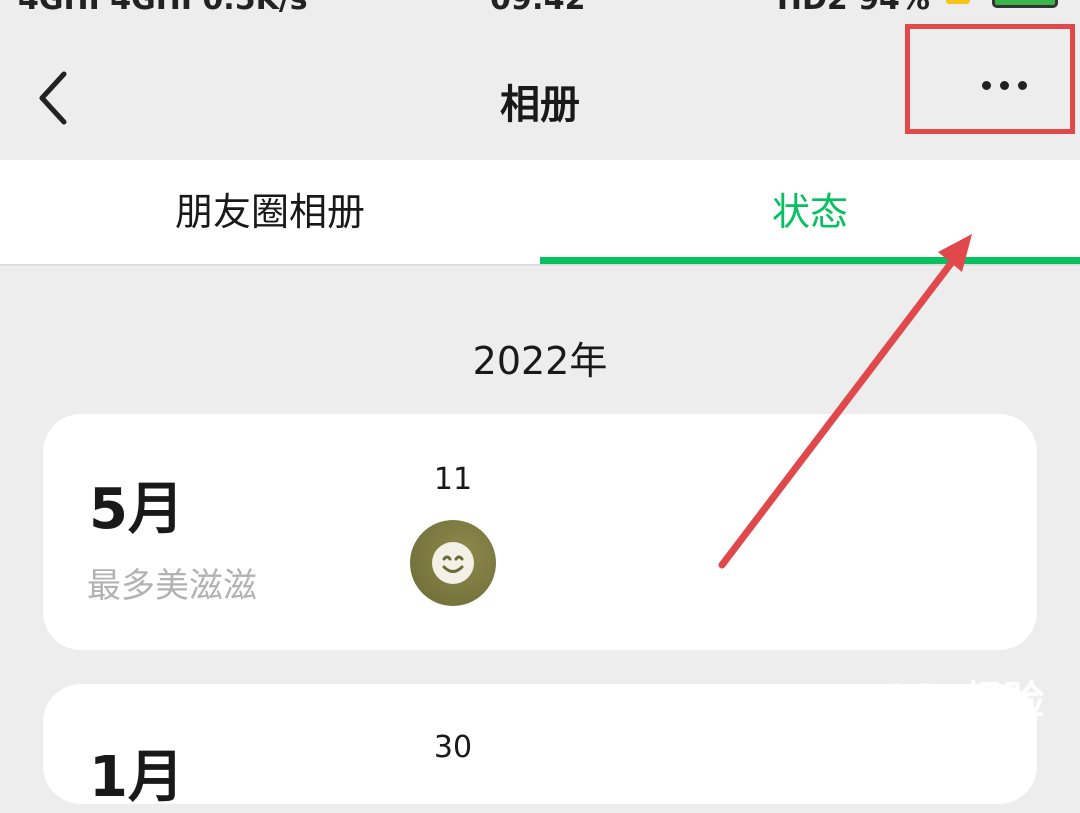 Image resolution: width=1080 pixels, height=813 pixels. What do you see at coordinates (1009, 84) in the screenshot?
I see `more-horizontal-icon` at bounding box center [1009, 84].